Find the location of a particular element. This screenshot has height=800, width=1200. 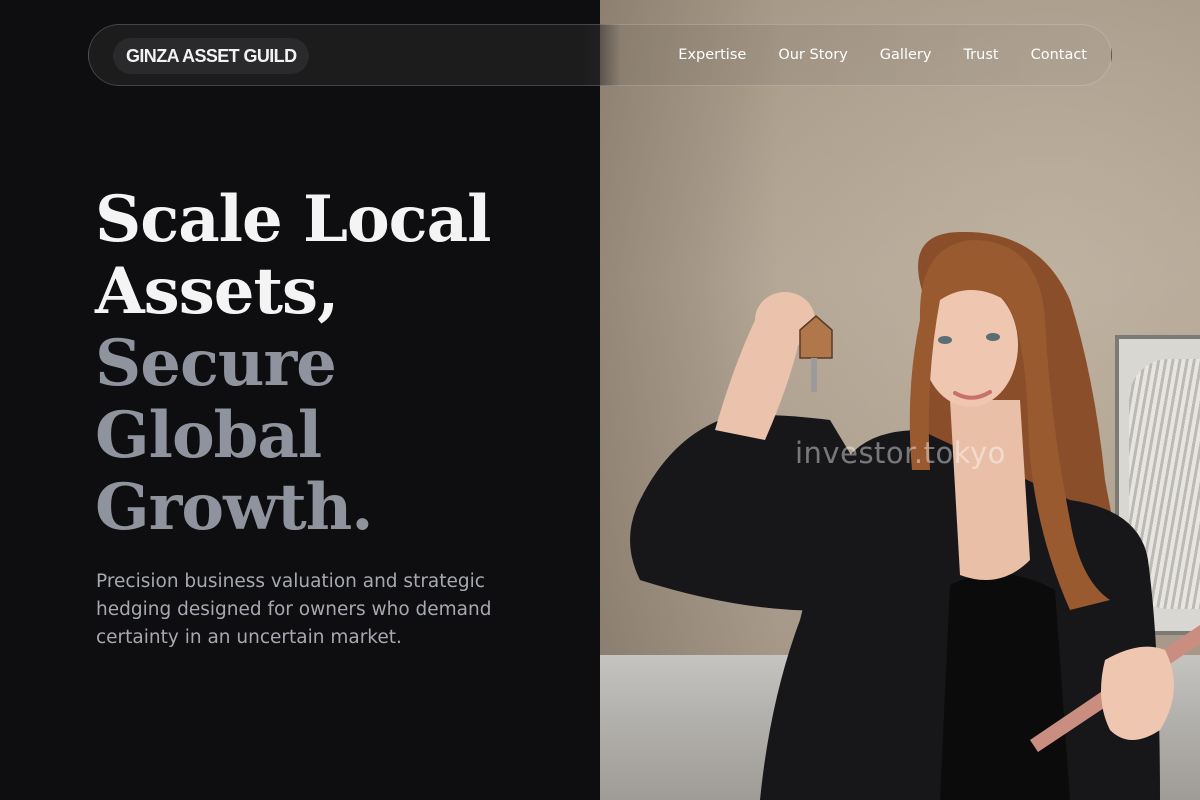

headline-line: Assets, is located at coordinates (217, 291).